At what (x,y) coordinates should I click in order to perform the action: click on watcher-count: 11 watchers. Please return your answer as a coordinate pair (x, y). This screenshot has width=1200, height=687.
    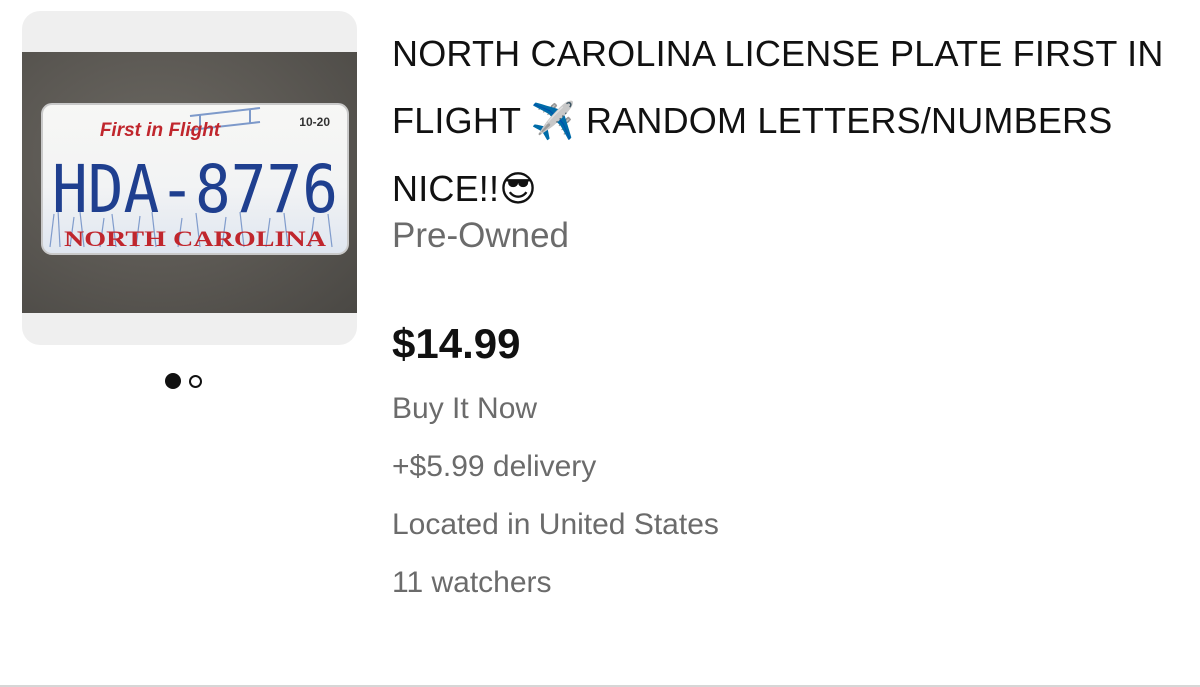
    Looking at the image, I should click on (472, 582).